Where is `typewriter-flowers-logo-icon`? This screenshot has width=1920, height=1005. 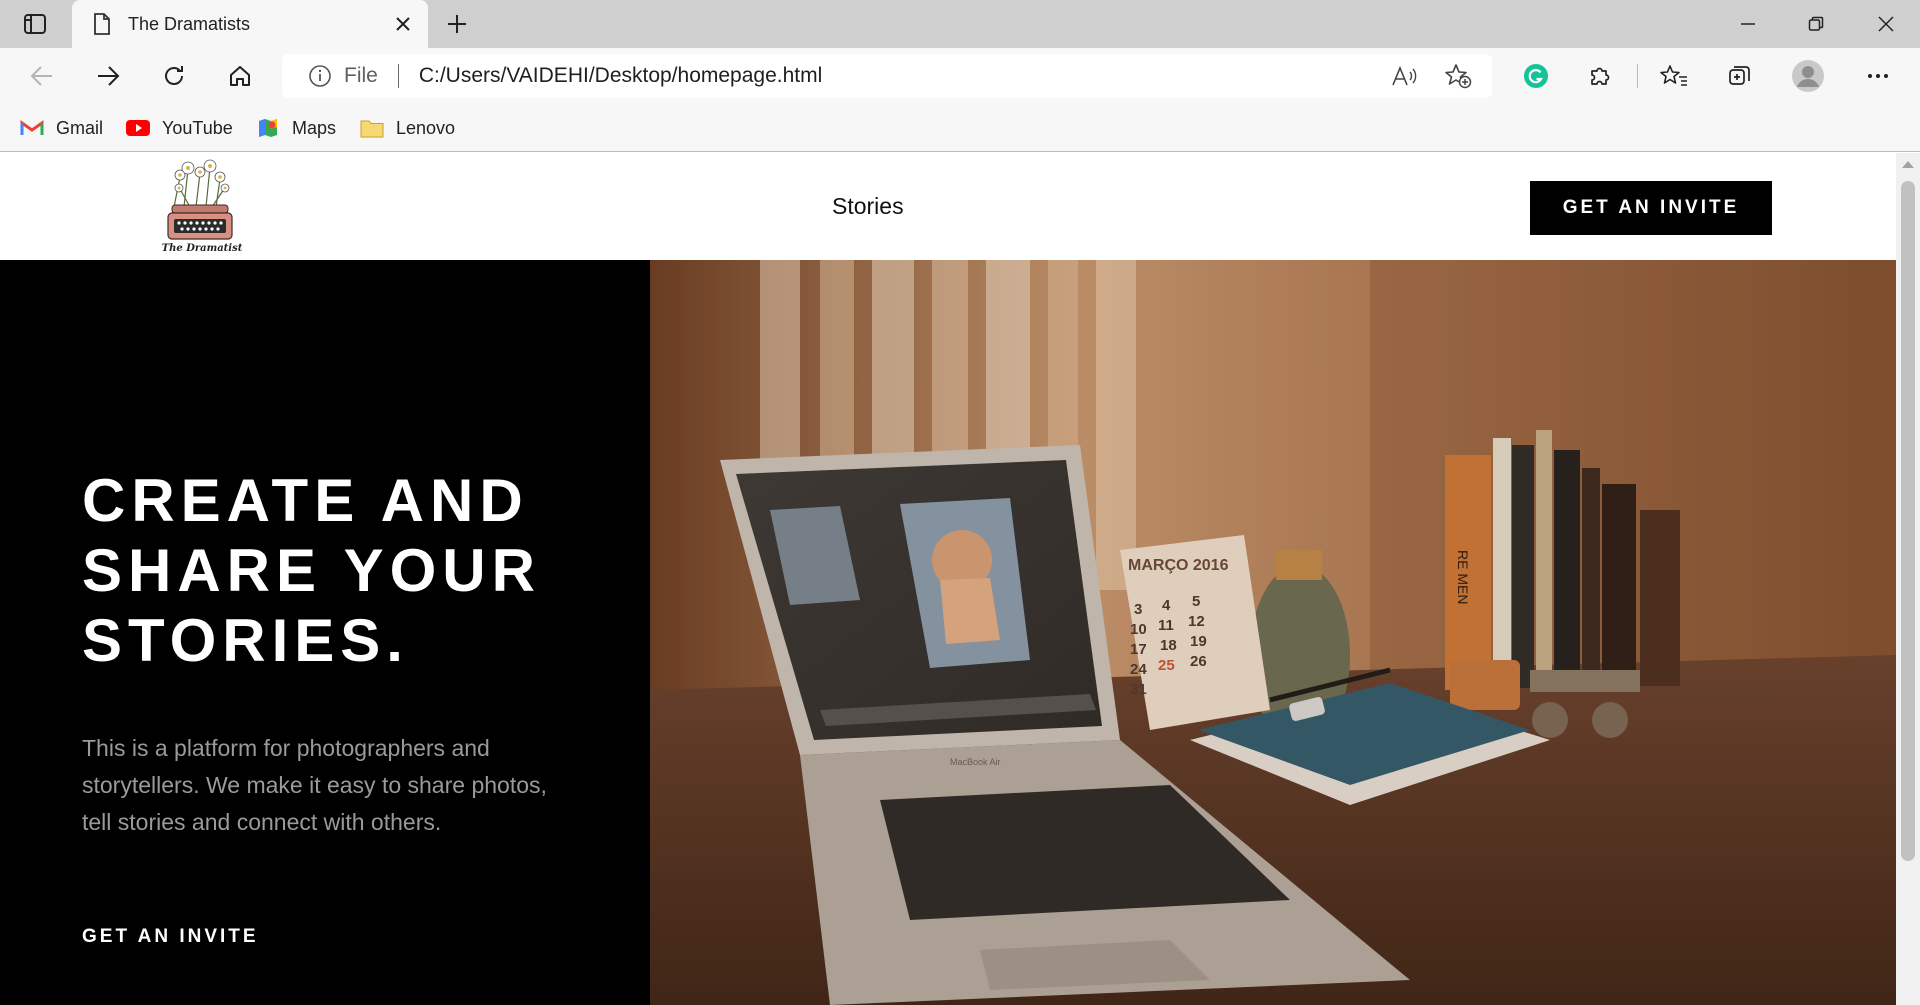 typewriter-flowers-logo-icon is located at coordinates (200, 199).